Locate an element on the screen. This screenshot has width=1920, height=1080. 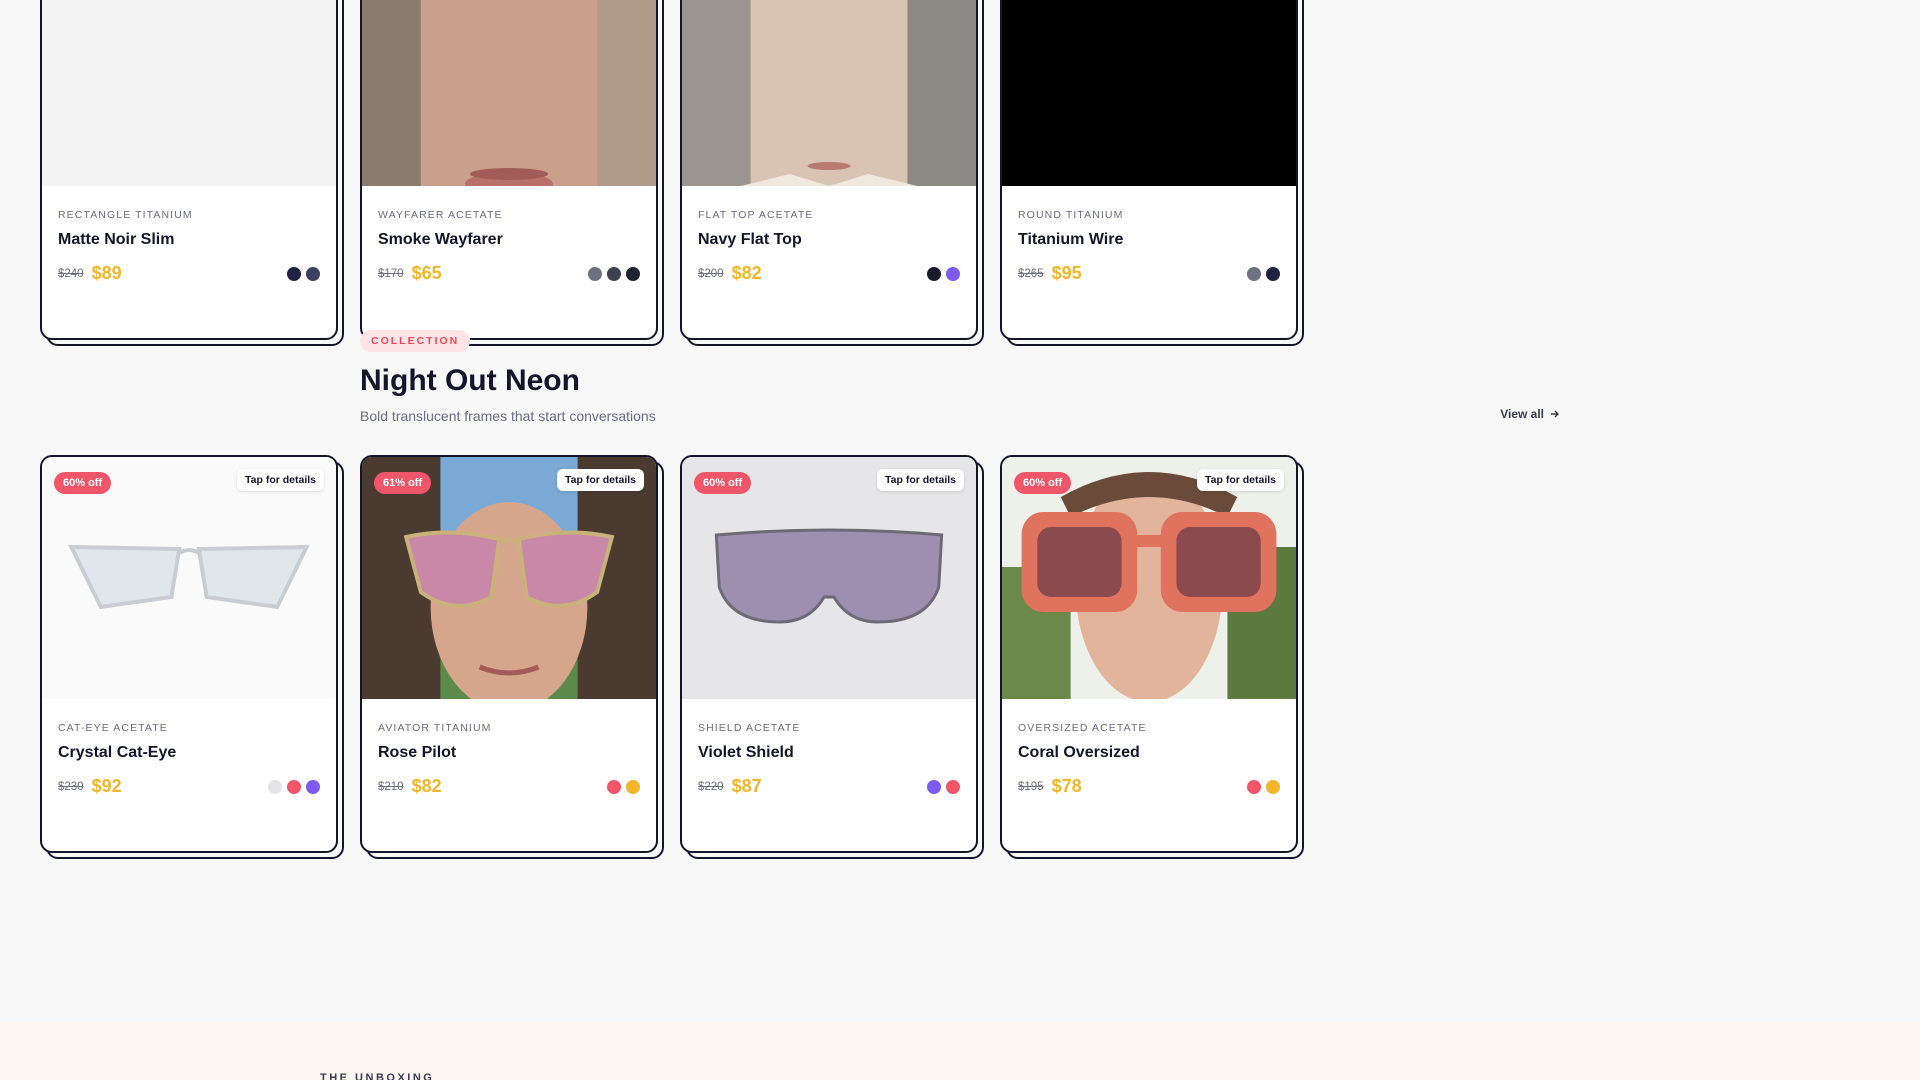
sale-price: $82 is located at coordinates (426, 786).